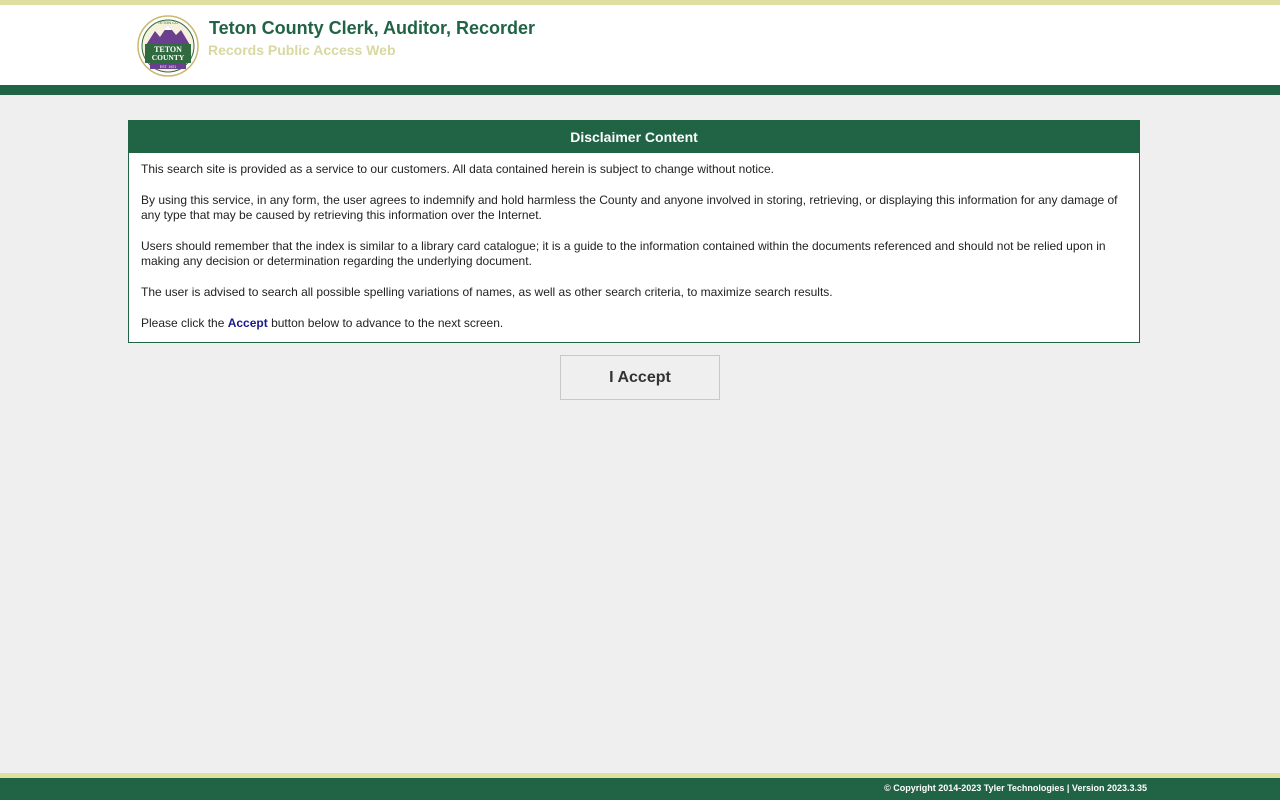 This screenshot has width=1280, height=800. I want to click on seal-ribbon-text: EST. 1921, so click(168, 67).